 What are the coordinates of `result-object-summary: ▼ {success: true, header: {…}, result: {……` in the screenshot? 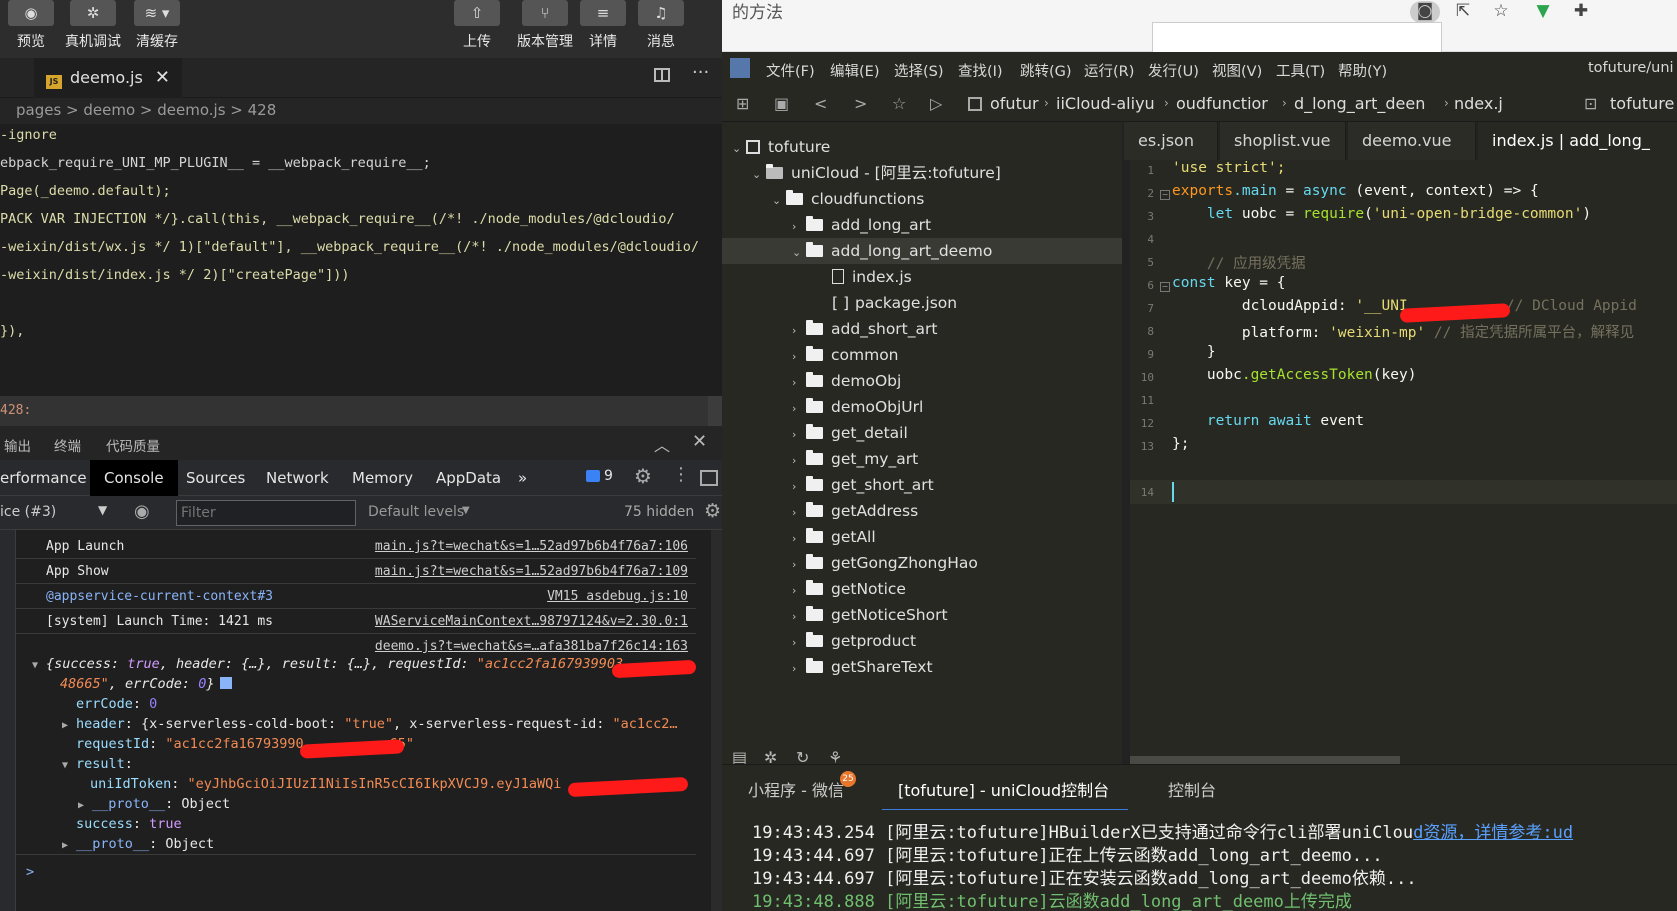 It's located at (327, 664).